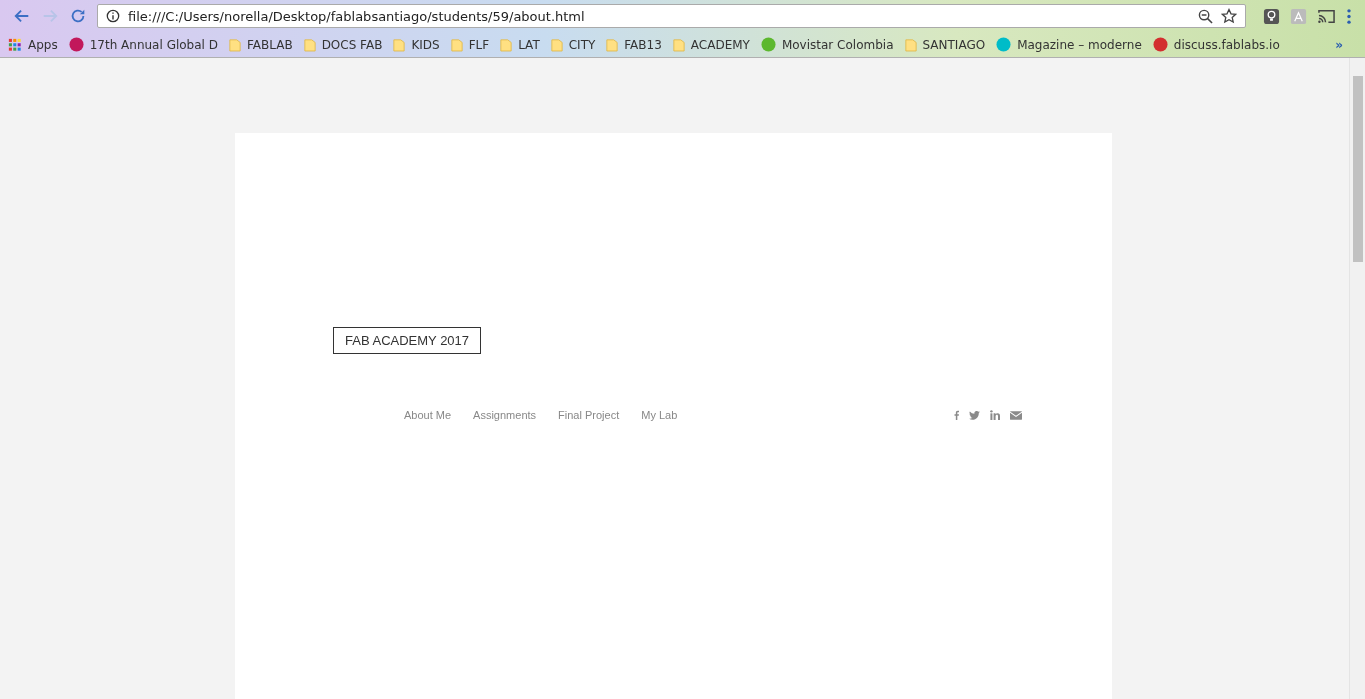  What do you see at coordinates (343, 44) in the screenshot?
I see `bookmark: DOCS FAB` at bounding box center [343, 44].